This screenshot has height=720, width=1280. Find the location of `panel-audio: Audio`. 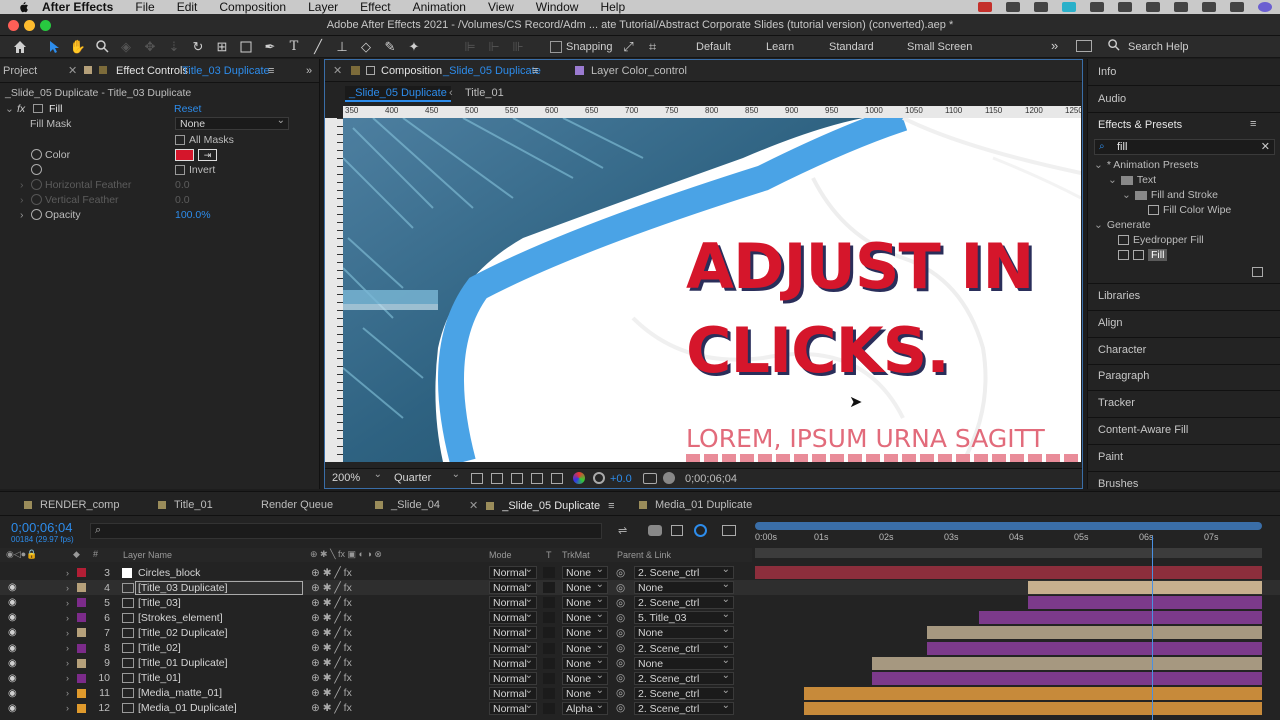

panel-audio: Audio is located at coordinates (1112, 99).